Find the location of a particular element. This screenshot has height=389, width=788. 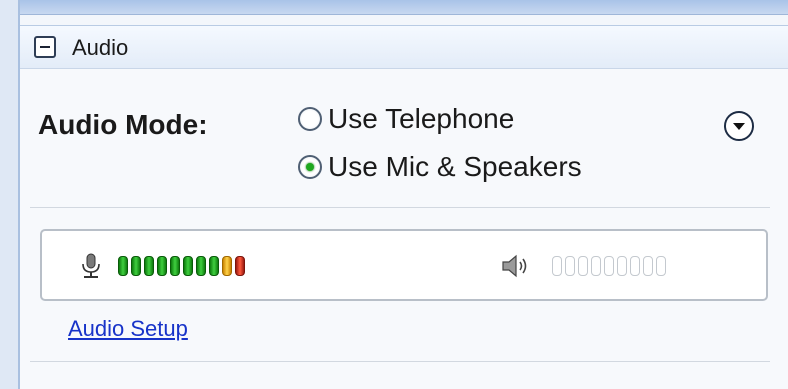

section-divider-bottom is located at coordinates (400, 361).